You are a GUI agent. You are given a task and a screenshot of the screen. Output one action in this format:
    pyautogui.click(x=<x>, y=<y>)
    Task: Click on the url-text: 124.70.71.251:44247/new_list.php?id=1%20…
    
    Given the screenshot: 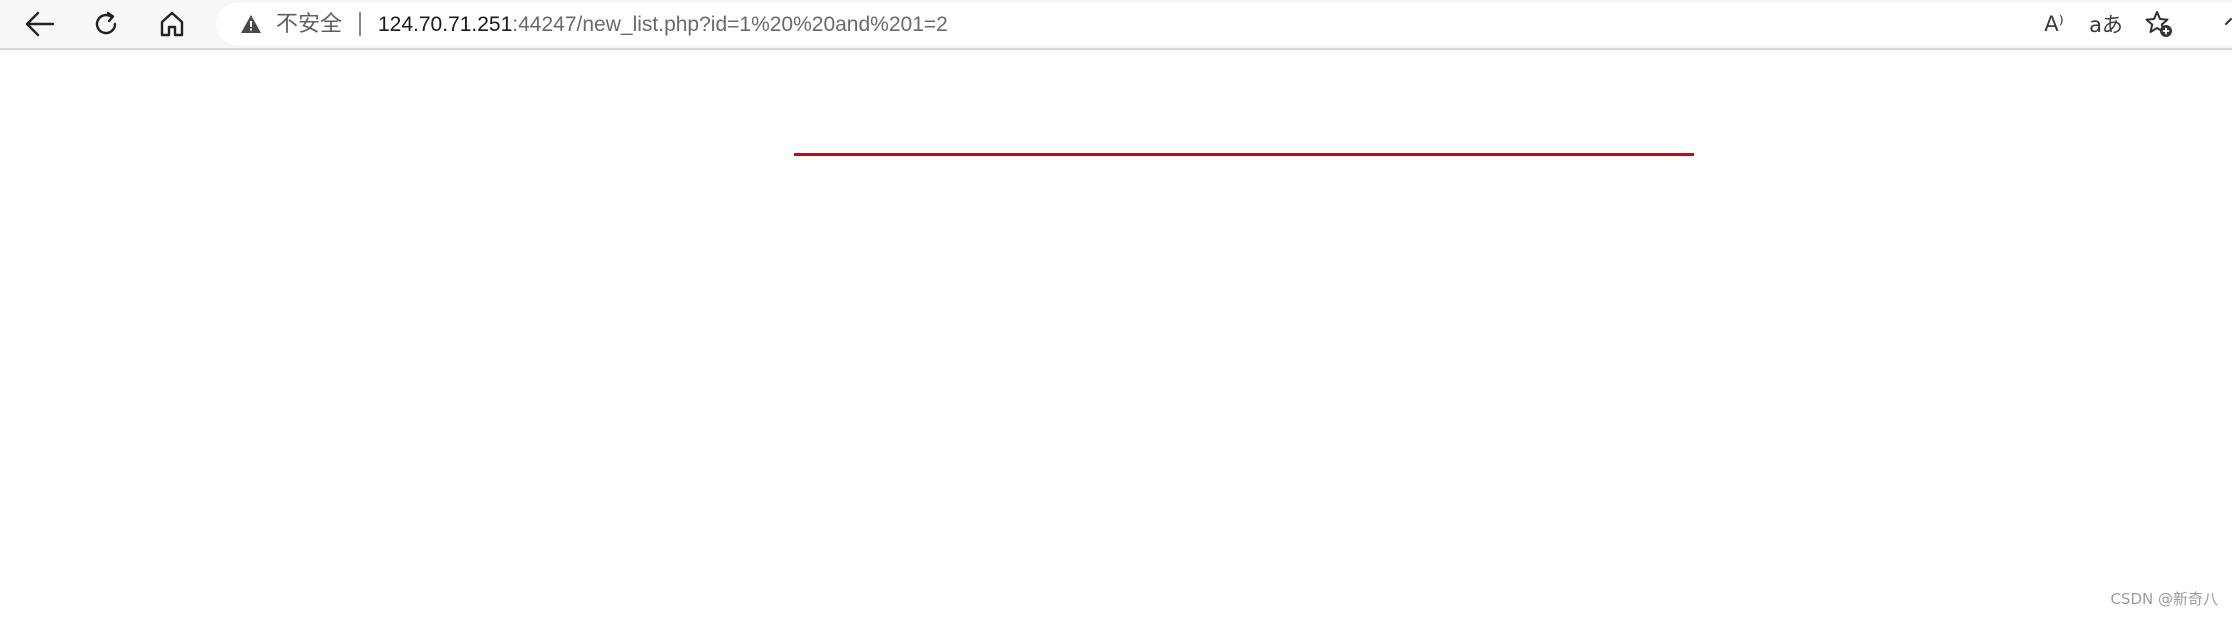 What is the action you would take?
    pyautogui.click(x=663, y=25)
    